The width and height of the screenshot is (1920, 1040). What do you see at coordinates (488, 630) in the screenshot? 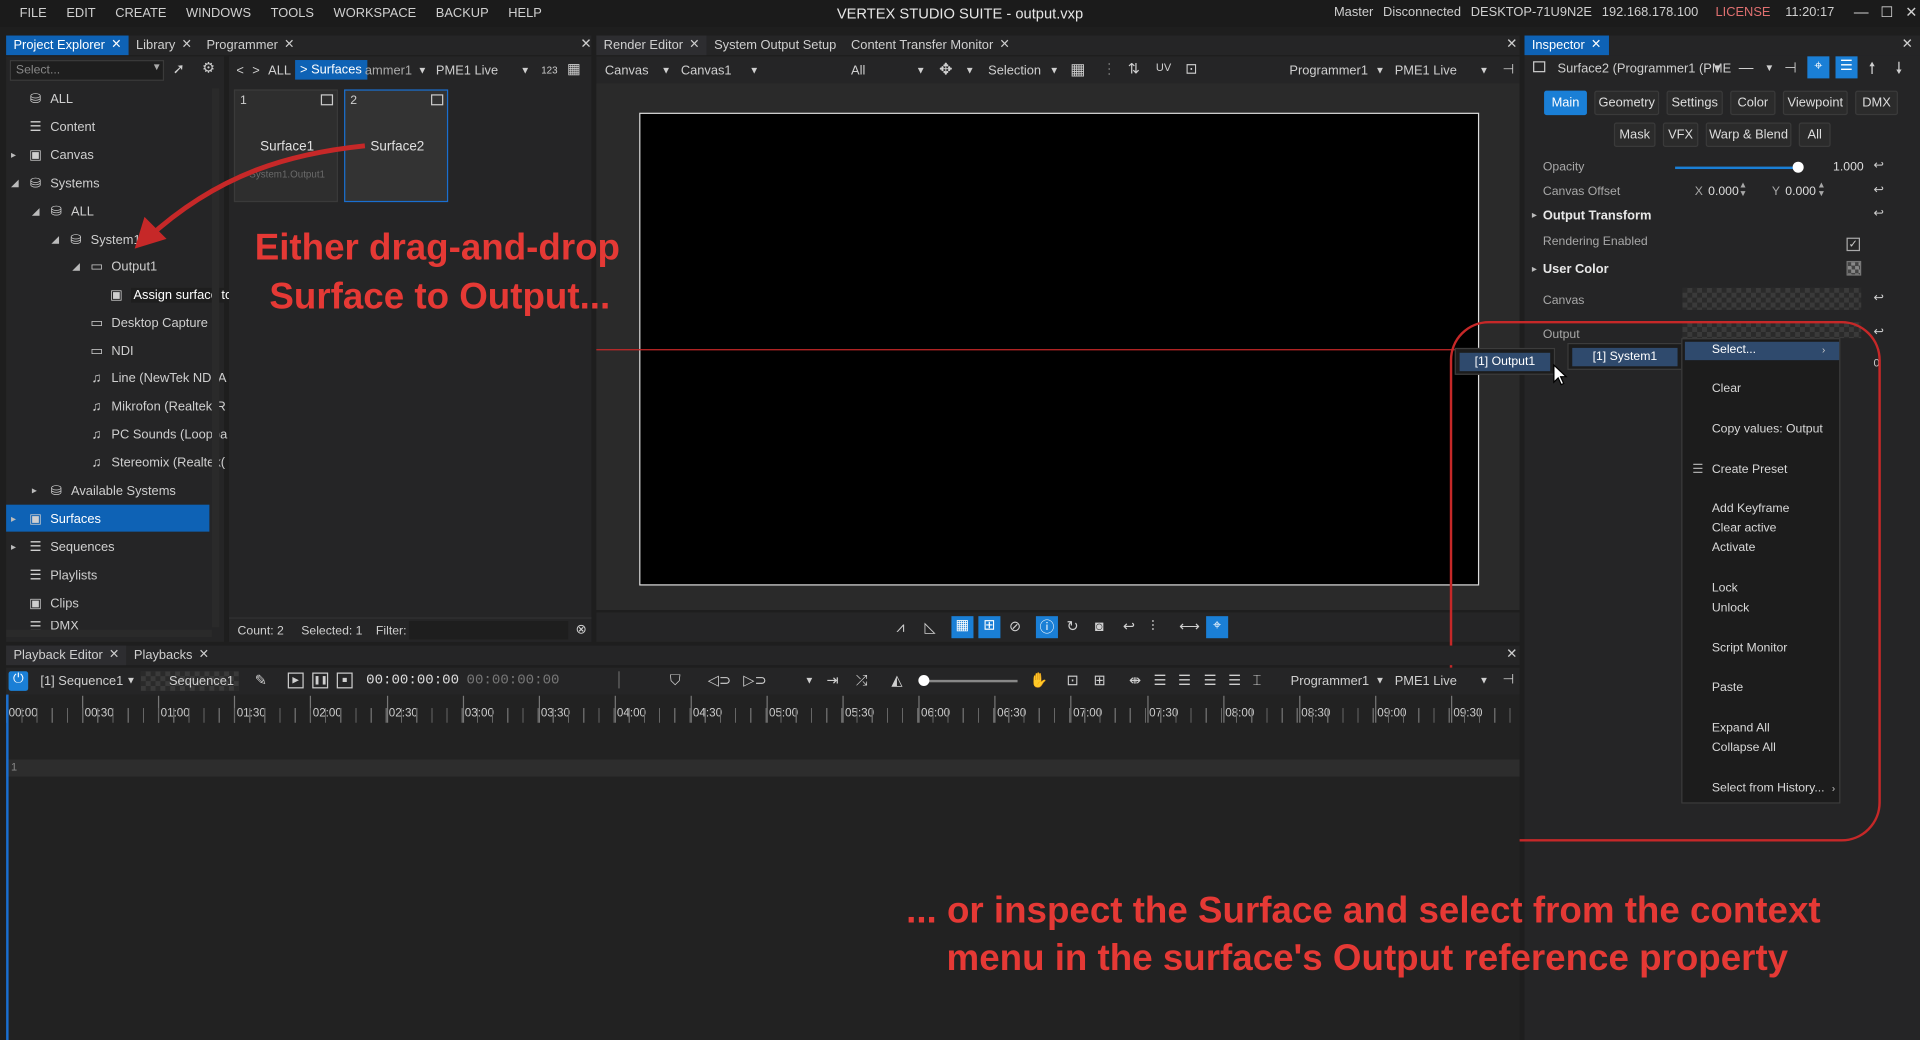
I see `filter-input` at bounding box center [488, 630].